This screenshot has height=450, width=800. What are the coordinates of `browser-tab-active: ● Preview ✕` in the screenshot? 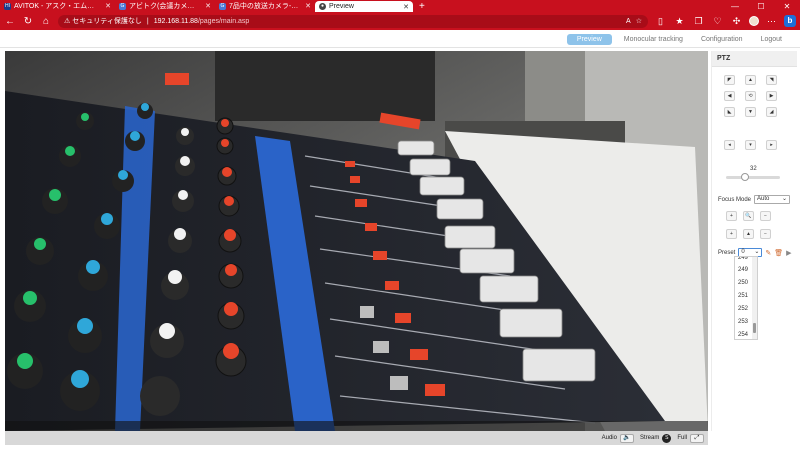 It's located at (364, 6).